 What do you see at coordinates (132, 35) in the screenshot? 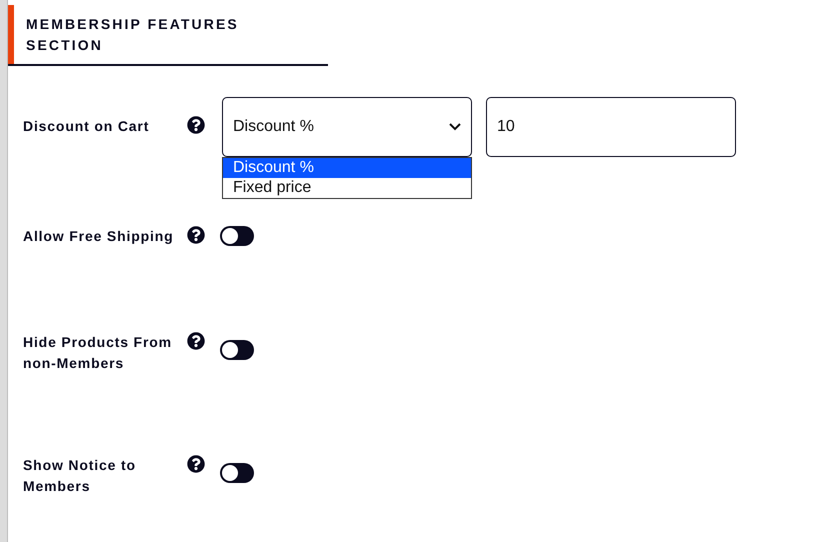
I see `section-title: MEMBERSHIP FEATURES SECTION` at bounding box center [132, 35].